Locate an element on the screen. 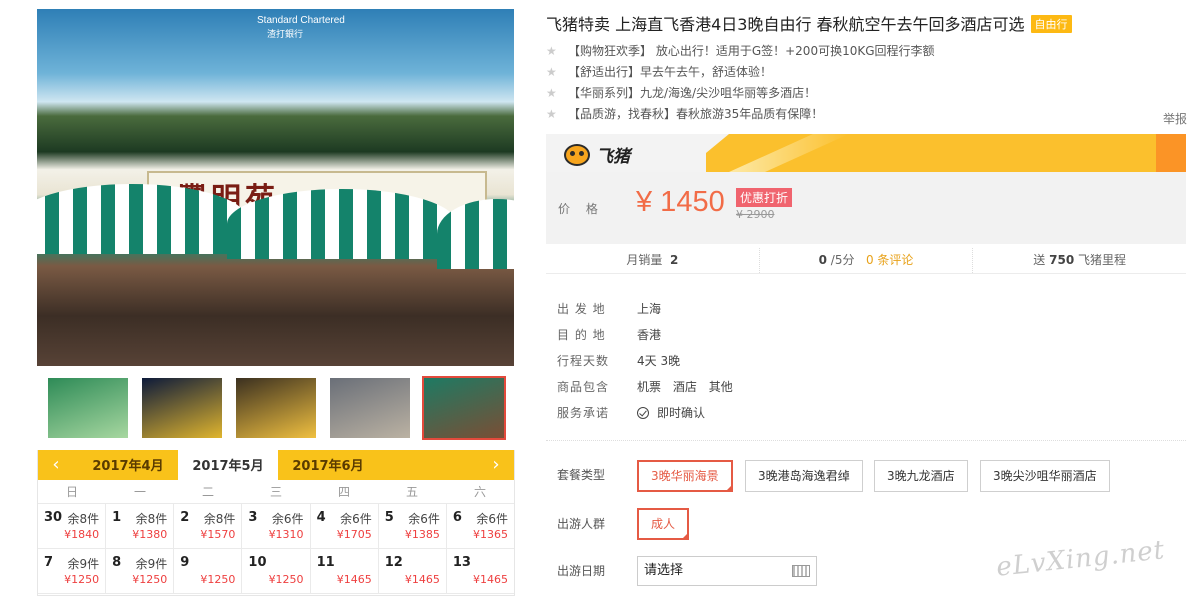  price-value: ¥ 1450 is located at coordinates (680, 202).